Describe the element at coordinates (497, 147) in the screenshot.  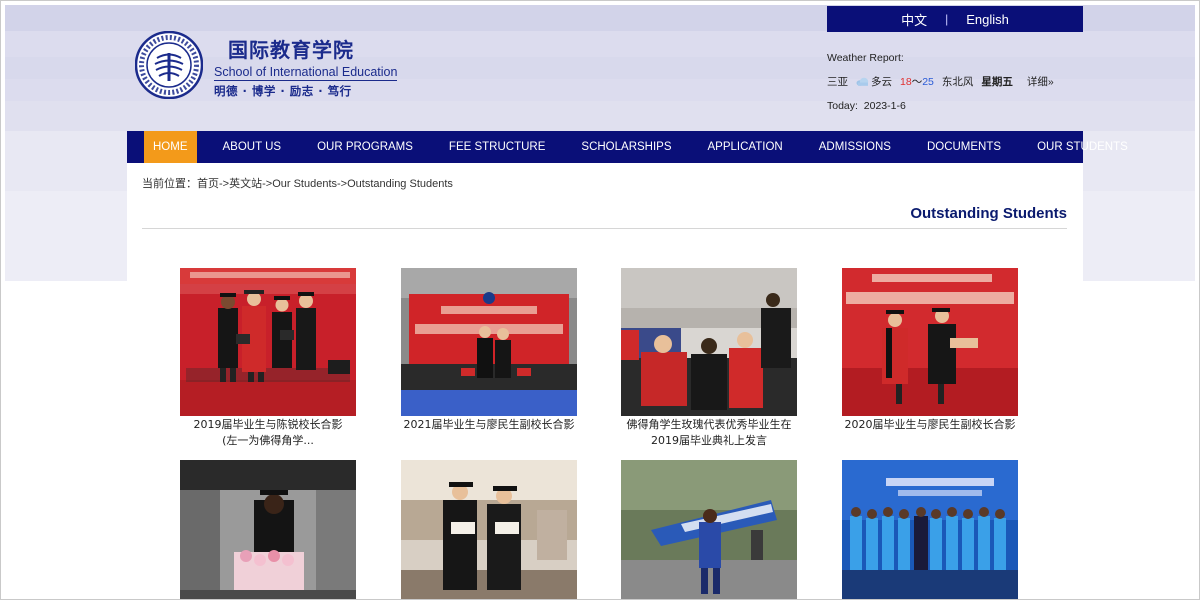
I see `nav-fee-structure: FEE STRUCTURE` at that location.